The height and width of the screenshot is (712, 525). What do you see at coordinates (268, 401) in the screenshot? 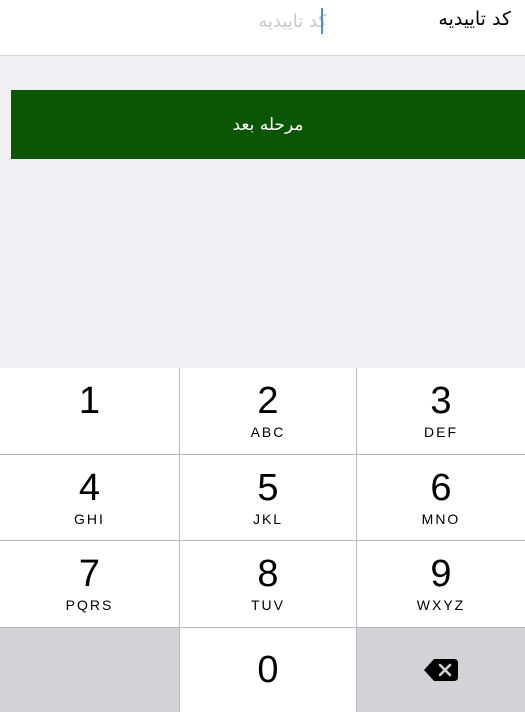
I see `key-digit: 2` at bounding box center [268, 401].